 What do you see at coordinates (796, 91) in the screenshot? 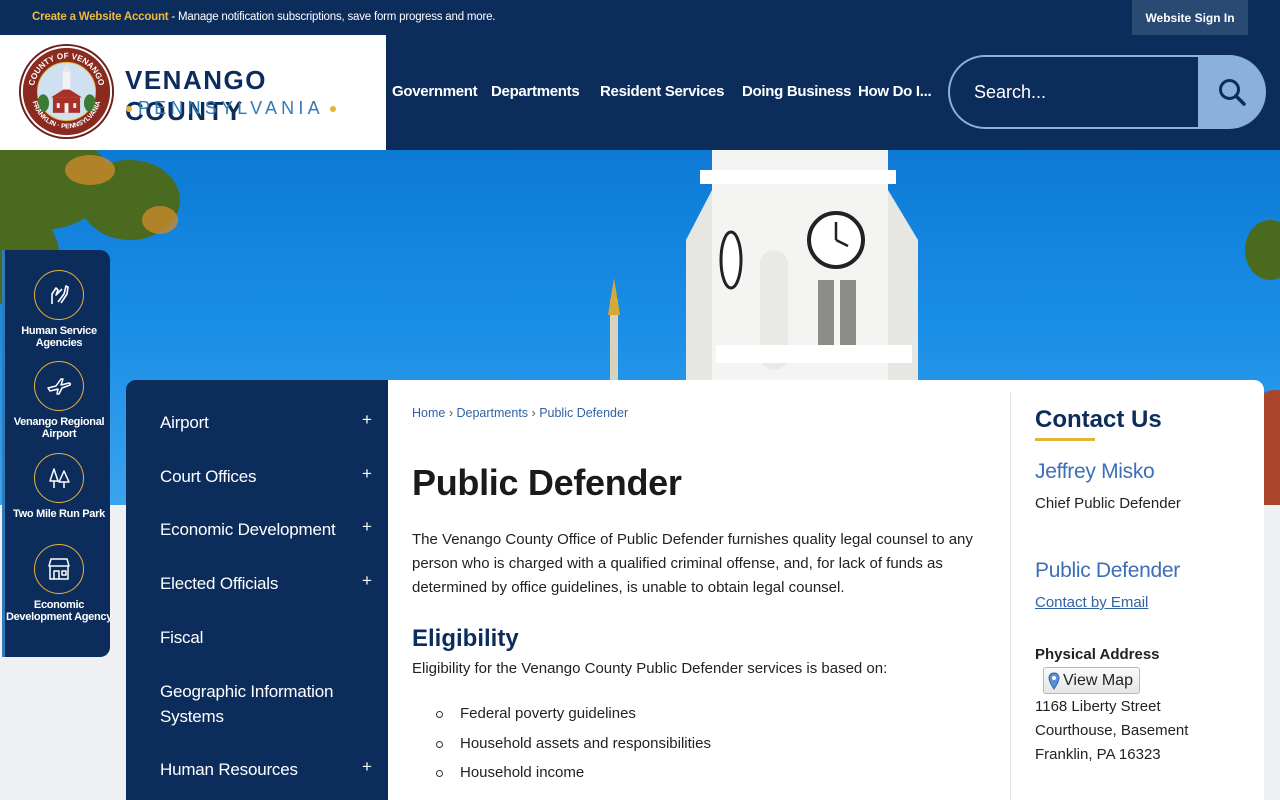
I see `nav-doing-business: Doing Business` at bounding box center [796, 91].